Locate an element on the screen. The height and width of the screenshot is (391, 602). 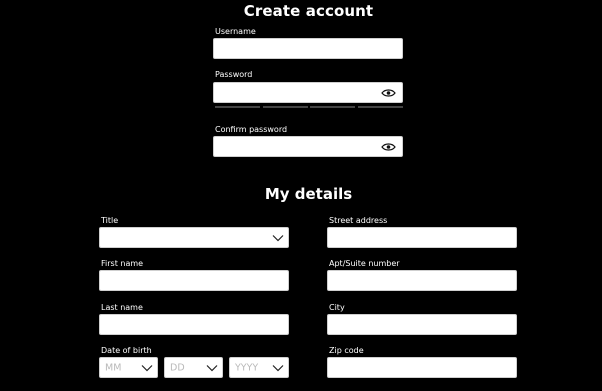
apt-suite-input is located at coordinates (422, 280).